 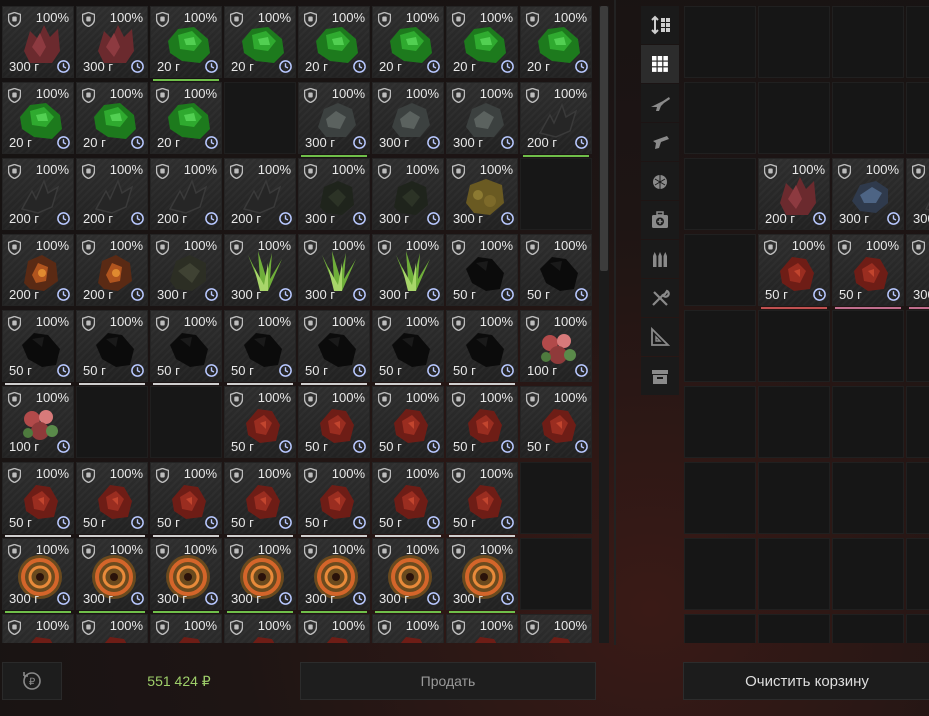 I want to click on cart-item-slot: 100% 300 г, so click(x=868, y=194).